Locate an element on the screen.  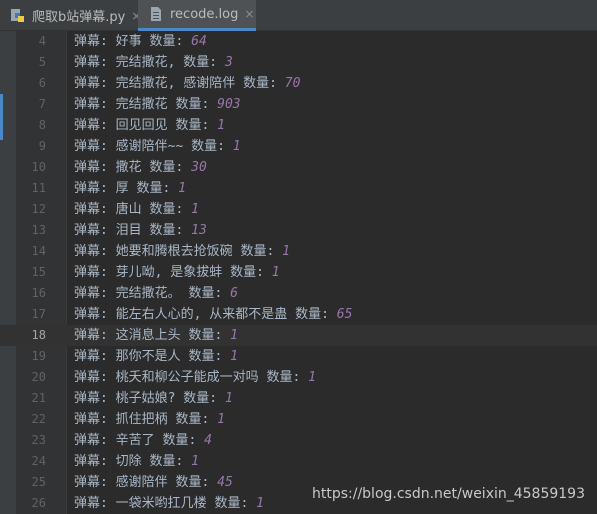
line-text: 弹幕: 回见回见 数量: 1 is located at coordinates (149, 125).